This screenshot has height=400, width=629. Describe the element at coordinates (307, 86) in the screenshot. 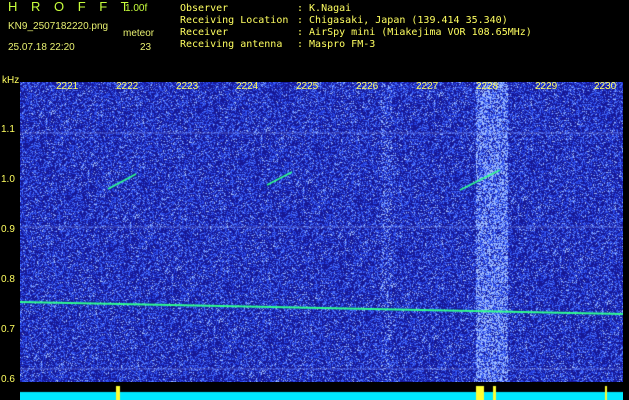

I see `x-tick-label: 2225` at that location.